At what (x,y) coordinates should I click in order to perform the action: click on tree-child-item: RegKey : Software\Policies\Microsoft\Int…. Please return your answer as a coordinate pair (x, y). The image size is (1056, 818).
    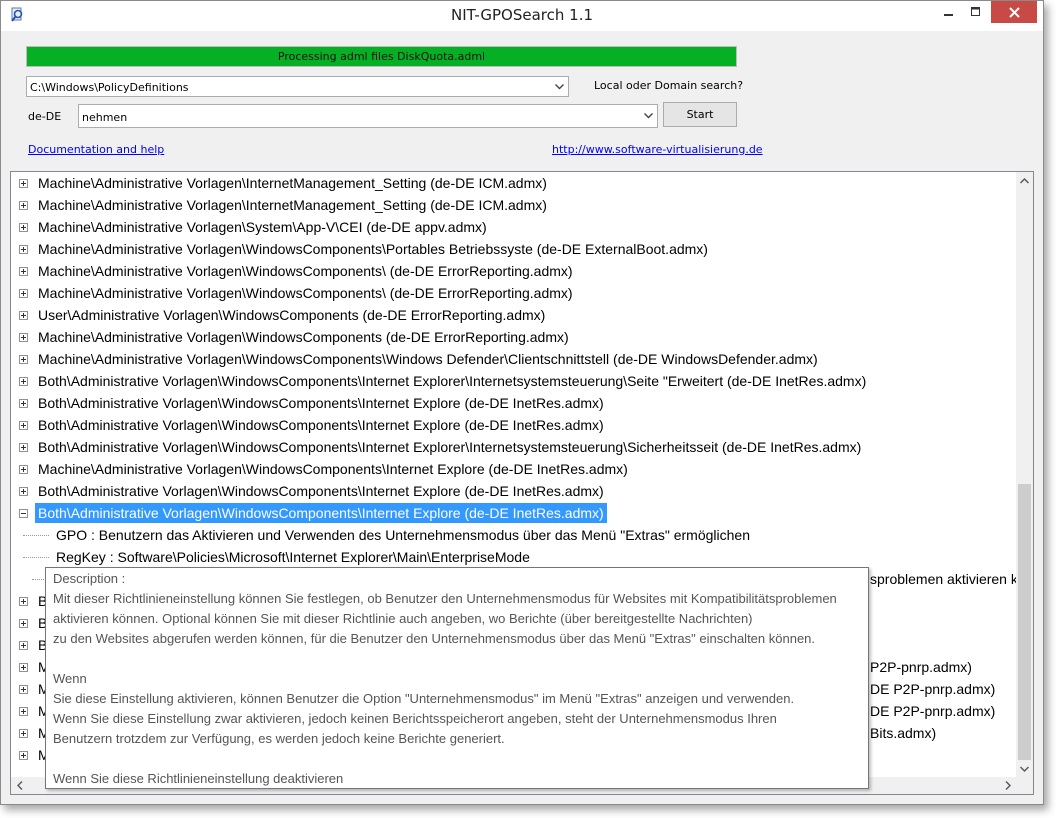
    Looking at the image, I should click on (513, 557).